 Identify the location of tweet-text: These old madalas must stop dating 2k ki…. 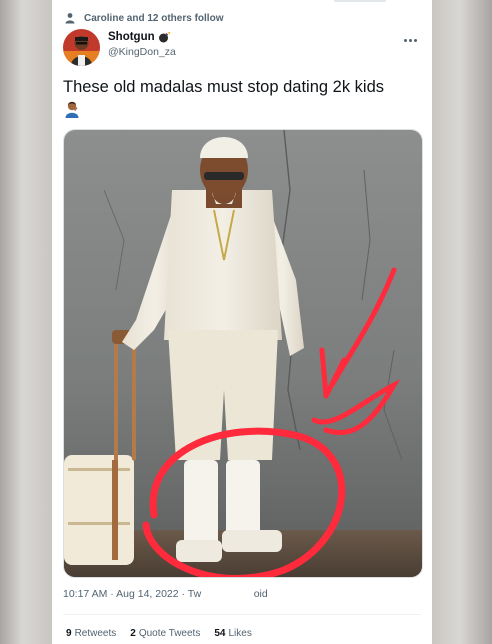
(241, 97).